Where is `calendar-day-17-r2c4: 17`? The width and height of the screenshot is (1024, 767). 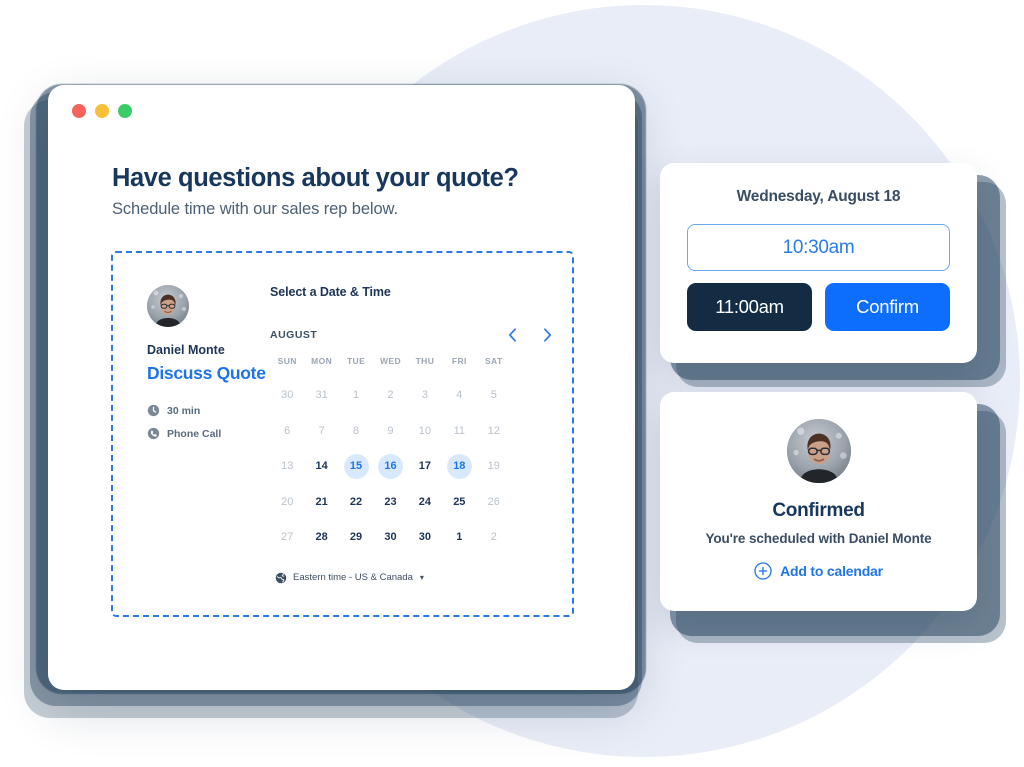
calendar-day-17-r2c4: 17 is located at coordinates (424, 466).